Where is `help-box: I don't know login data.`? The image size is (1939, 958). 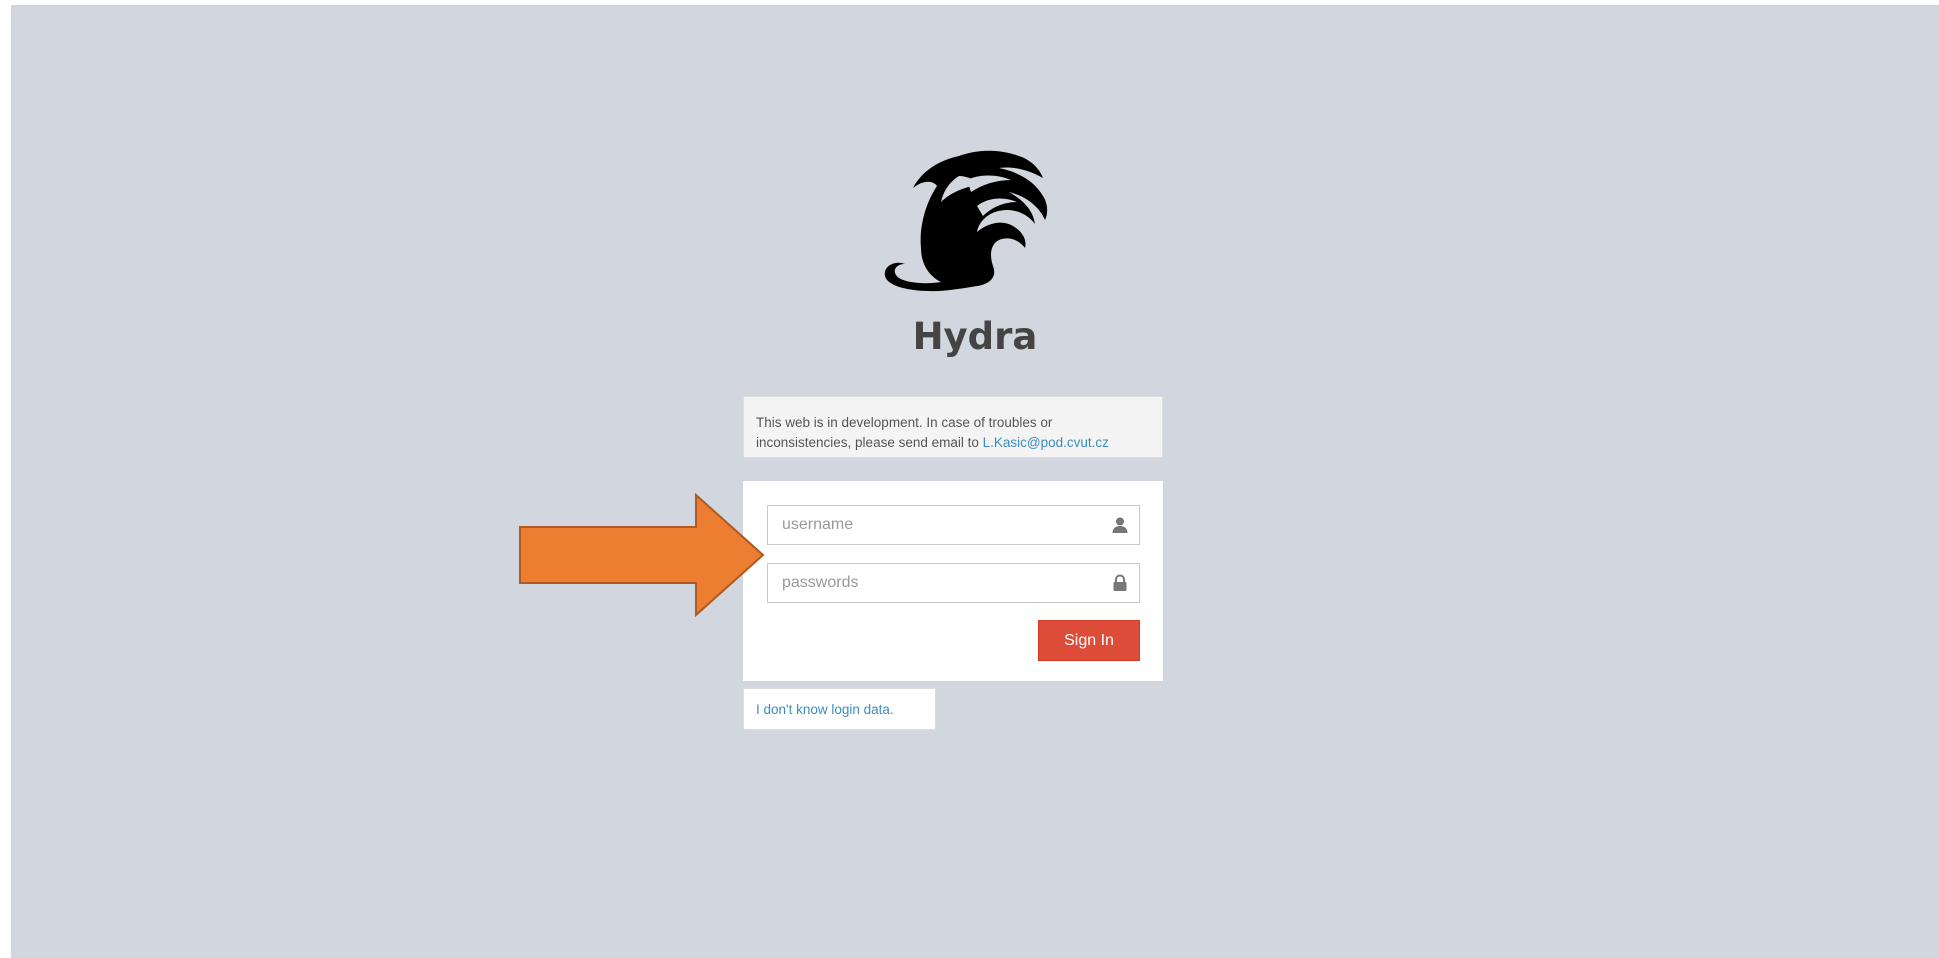
help-box: I don't know login data. is located at coordinates (839, 709).